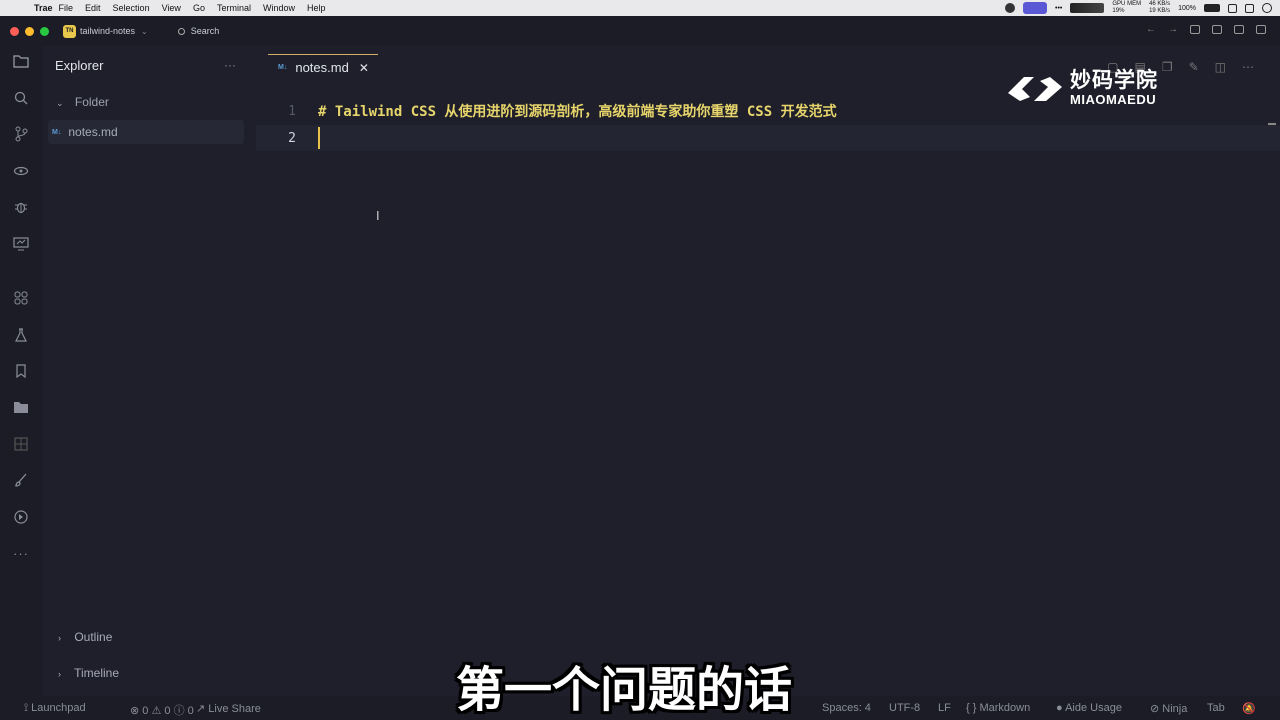 This screenshot has width=1280, height=720. What do you see at coordinates (234, 8) in the screenshot?
I see `menu-terminal: Terminal` at bounding box center [234, 8].